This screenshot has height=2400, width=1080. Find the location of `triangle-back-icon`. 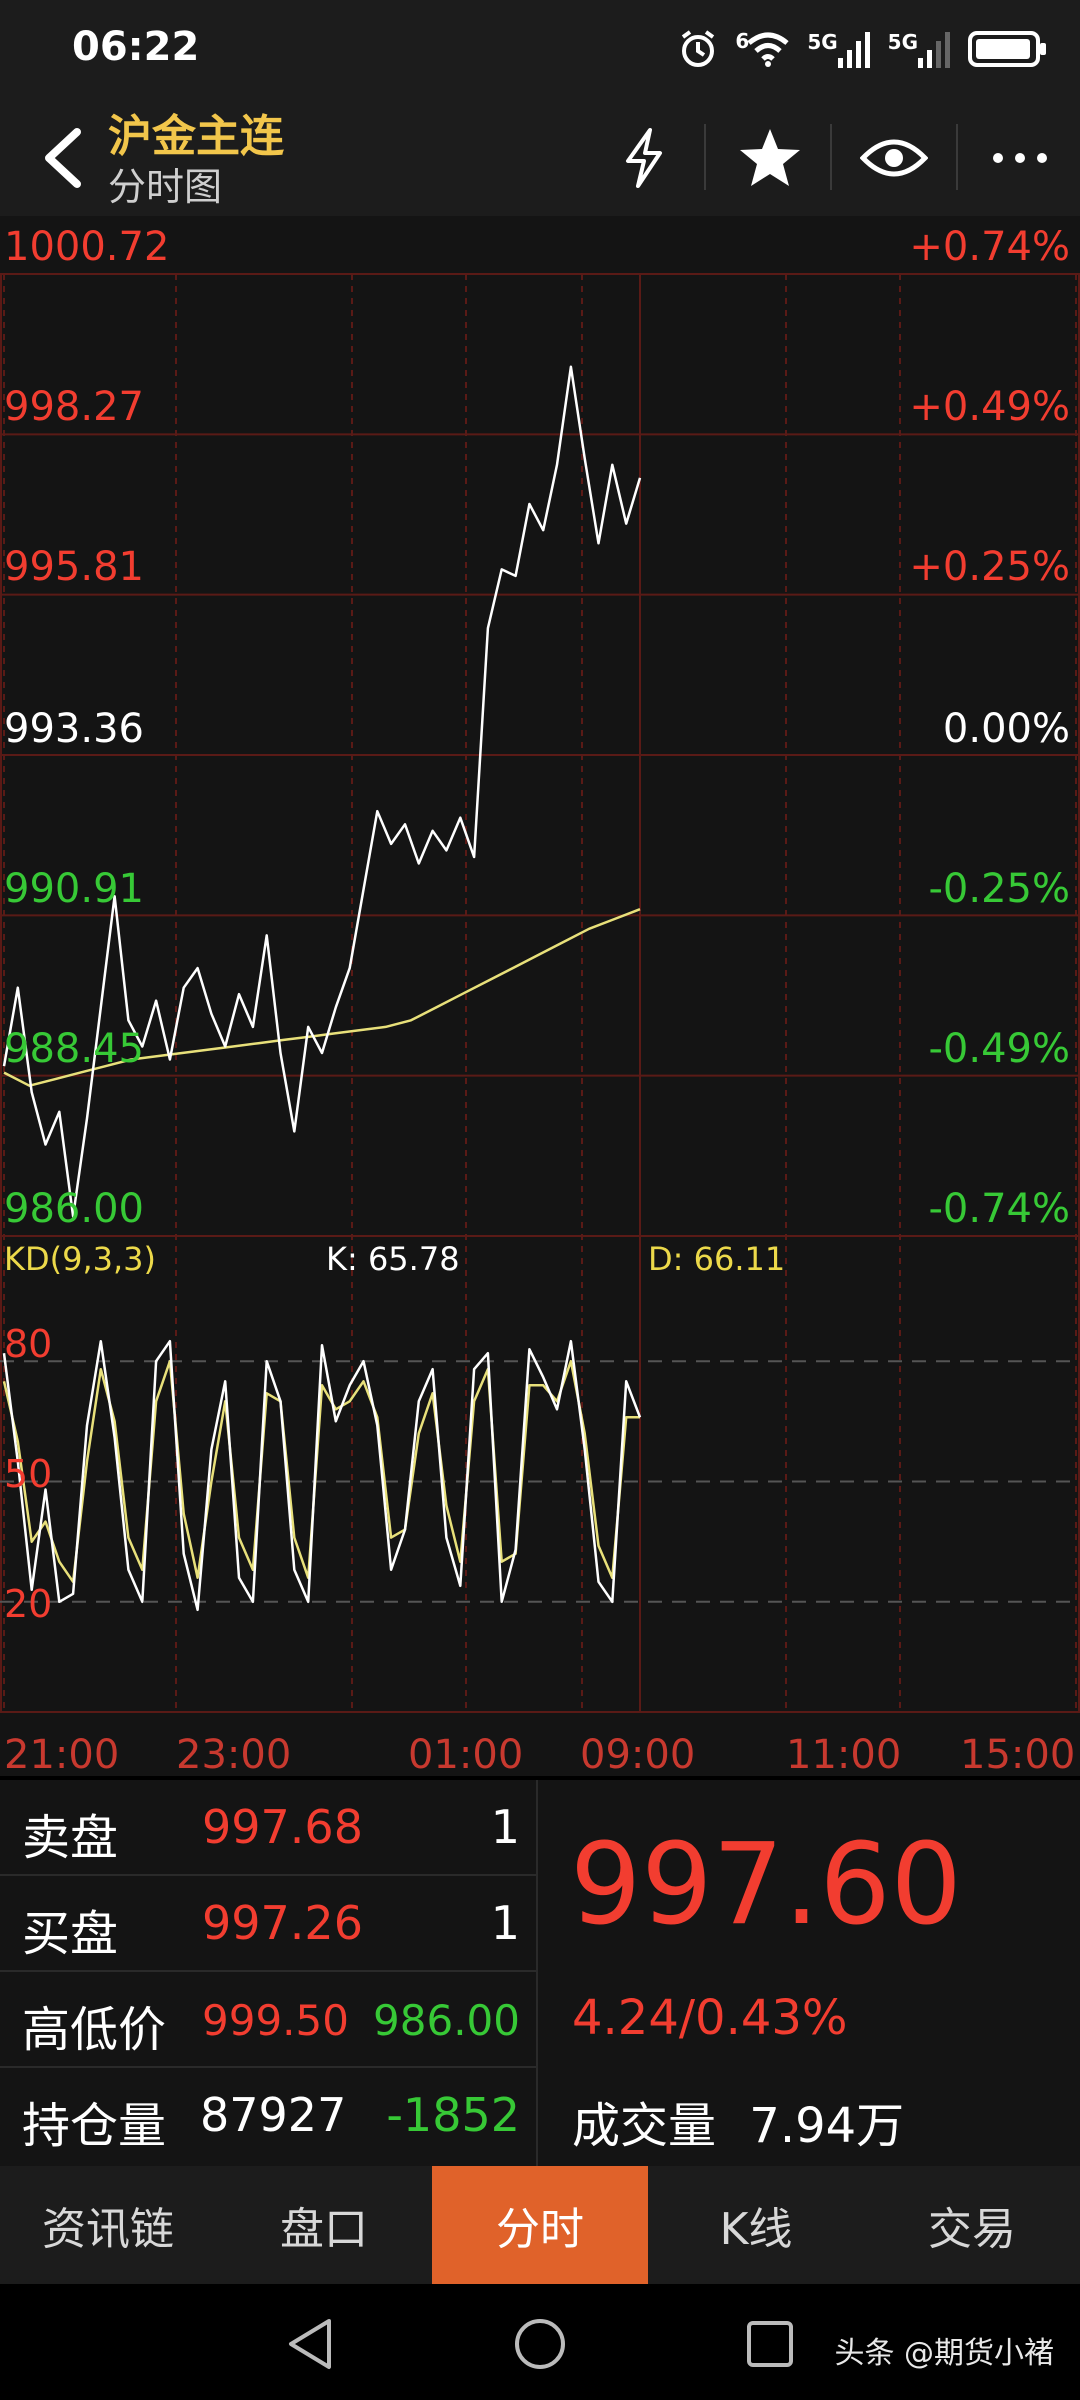

triangle-back-icon is located at coordinates (310, 2344).